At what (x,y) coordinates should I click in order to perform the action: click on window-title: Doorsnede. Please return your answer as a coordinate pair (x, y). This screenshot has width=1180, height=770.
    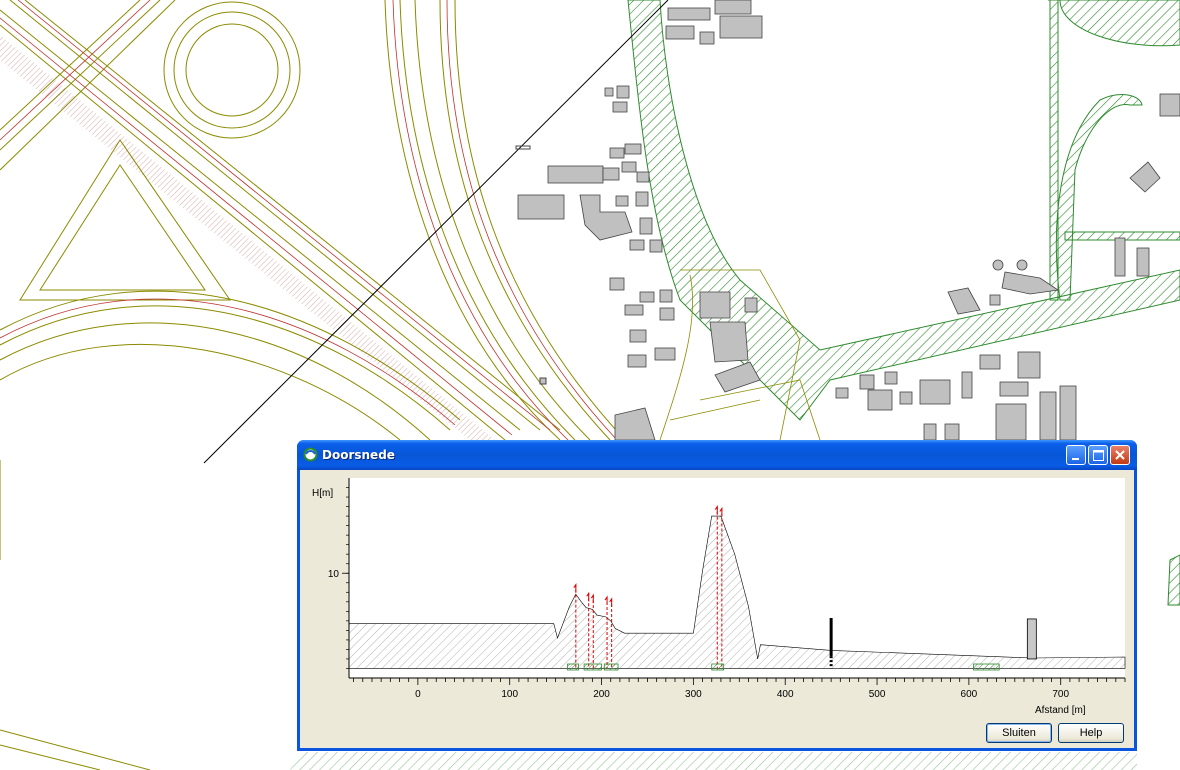
    Looking at the image, I should click on (358, 455).